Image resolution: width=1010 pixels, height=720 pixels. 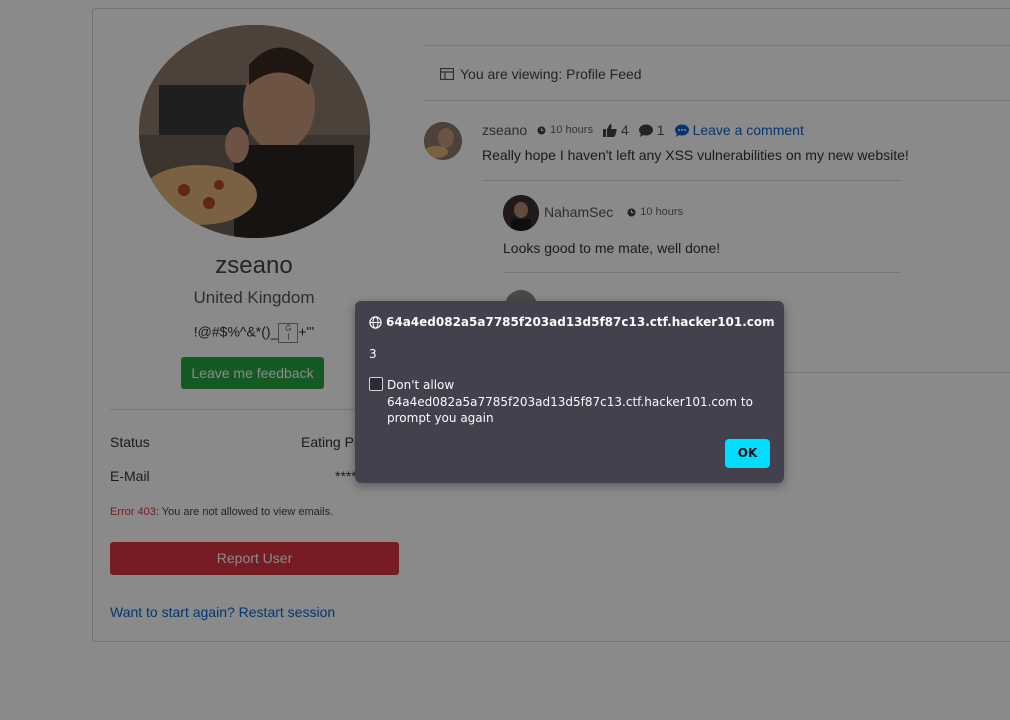 I want to click on globe-icon, so click(x=375, y=322).